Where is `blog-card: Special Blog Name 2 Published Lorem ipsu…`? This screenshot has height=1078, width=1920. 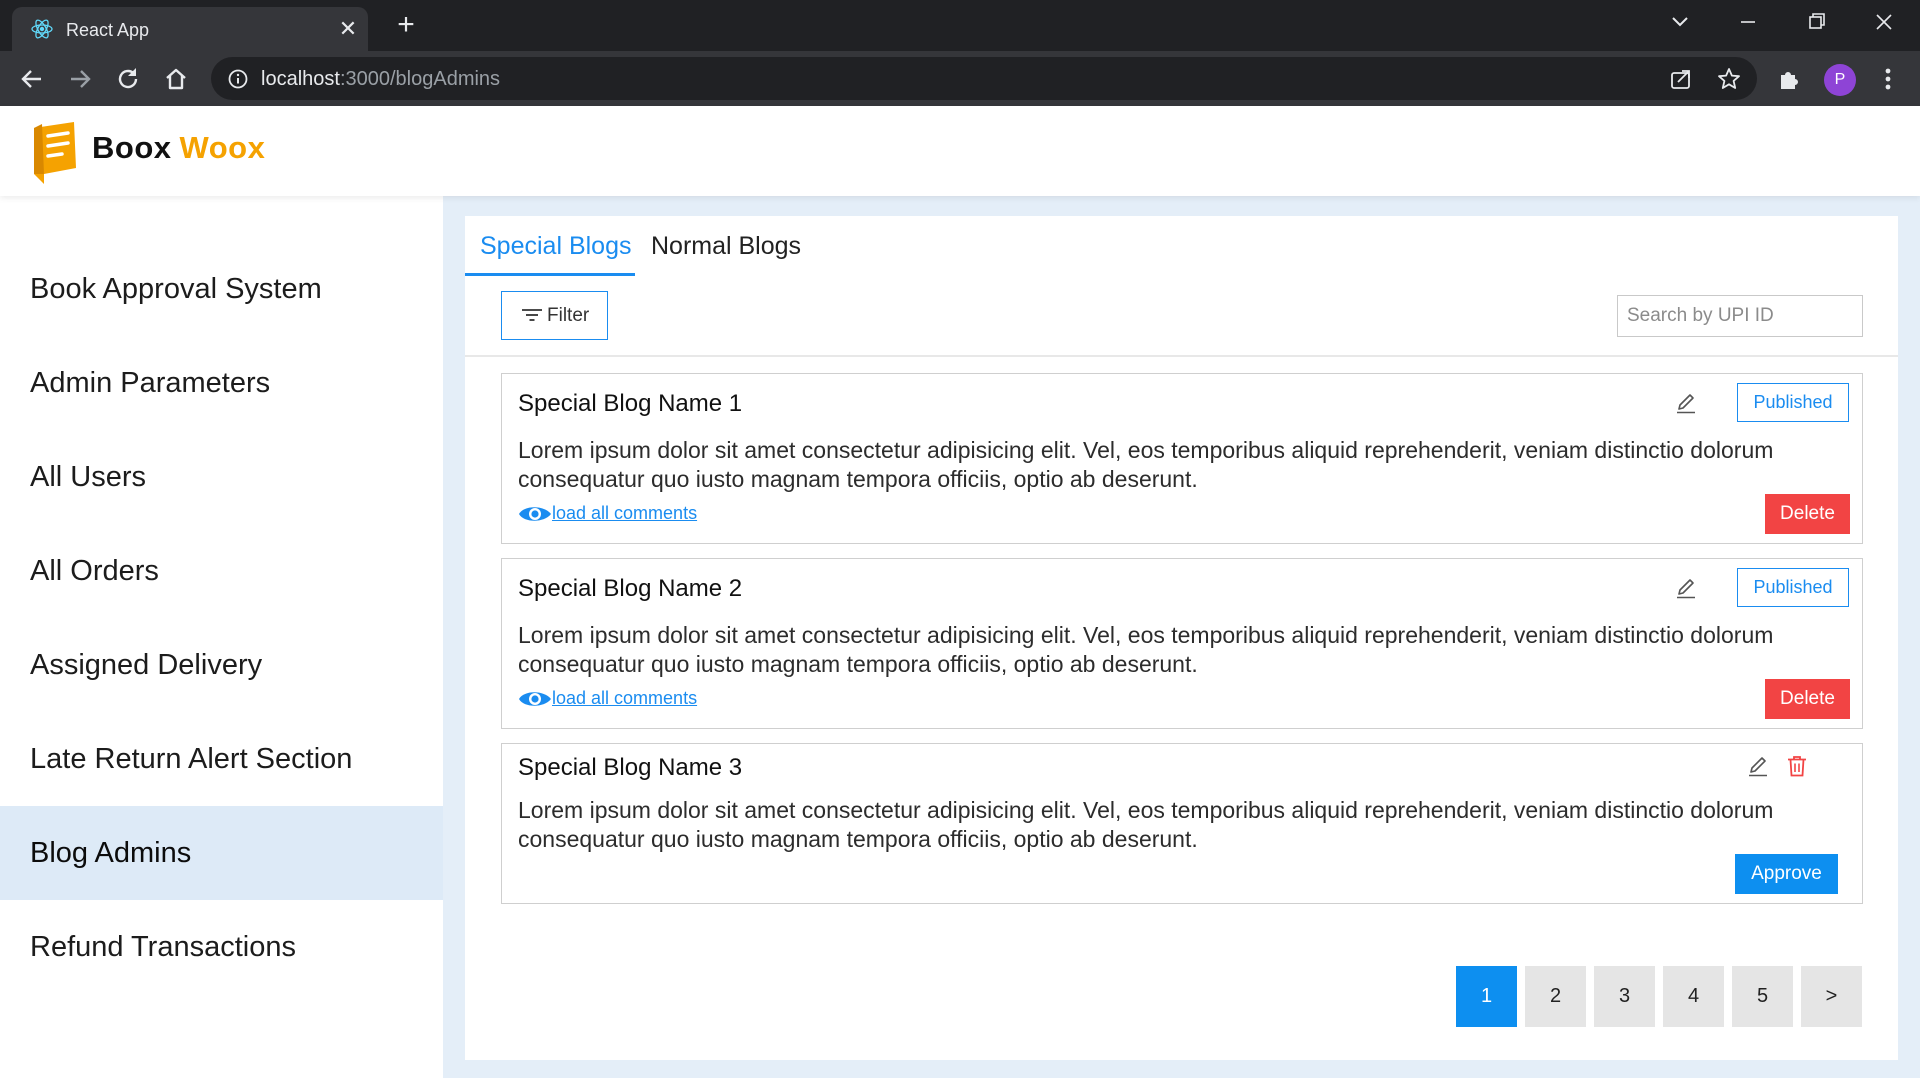 blog-card: Special Blog Name 2 Published Lorem ipsu… is located at coordinates (1182, 643).